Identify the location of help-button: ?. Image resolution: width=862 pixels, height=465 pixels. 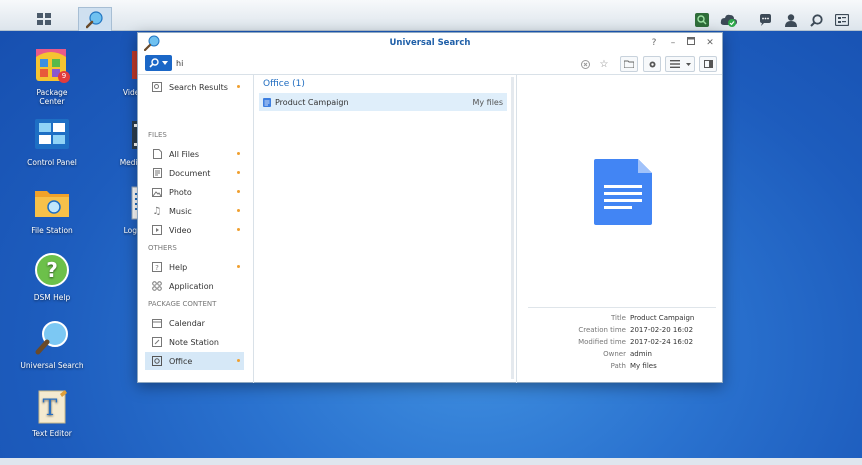
(654, 43).